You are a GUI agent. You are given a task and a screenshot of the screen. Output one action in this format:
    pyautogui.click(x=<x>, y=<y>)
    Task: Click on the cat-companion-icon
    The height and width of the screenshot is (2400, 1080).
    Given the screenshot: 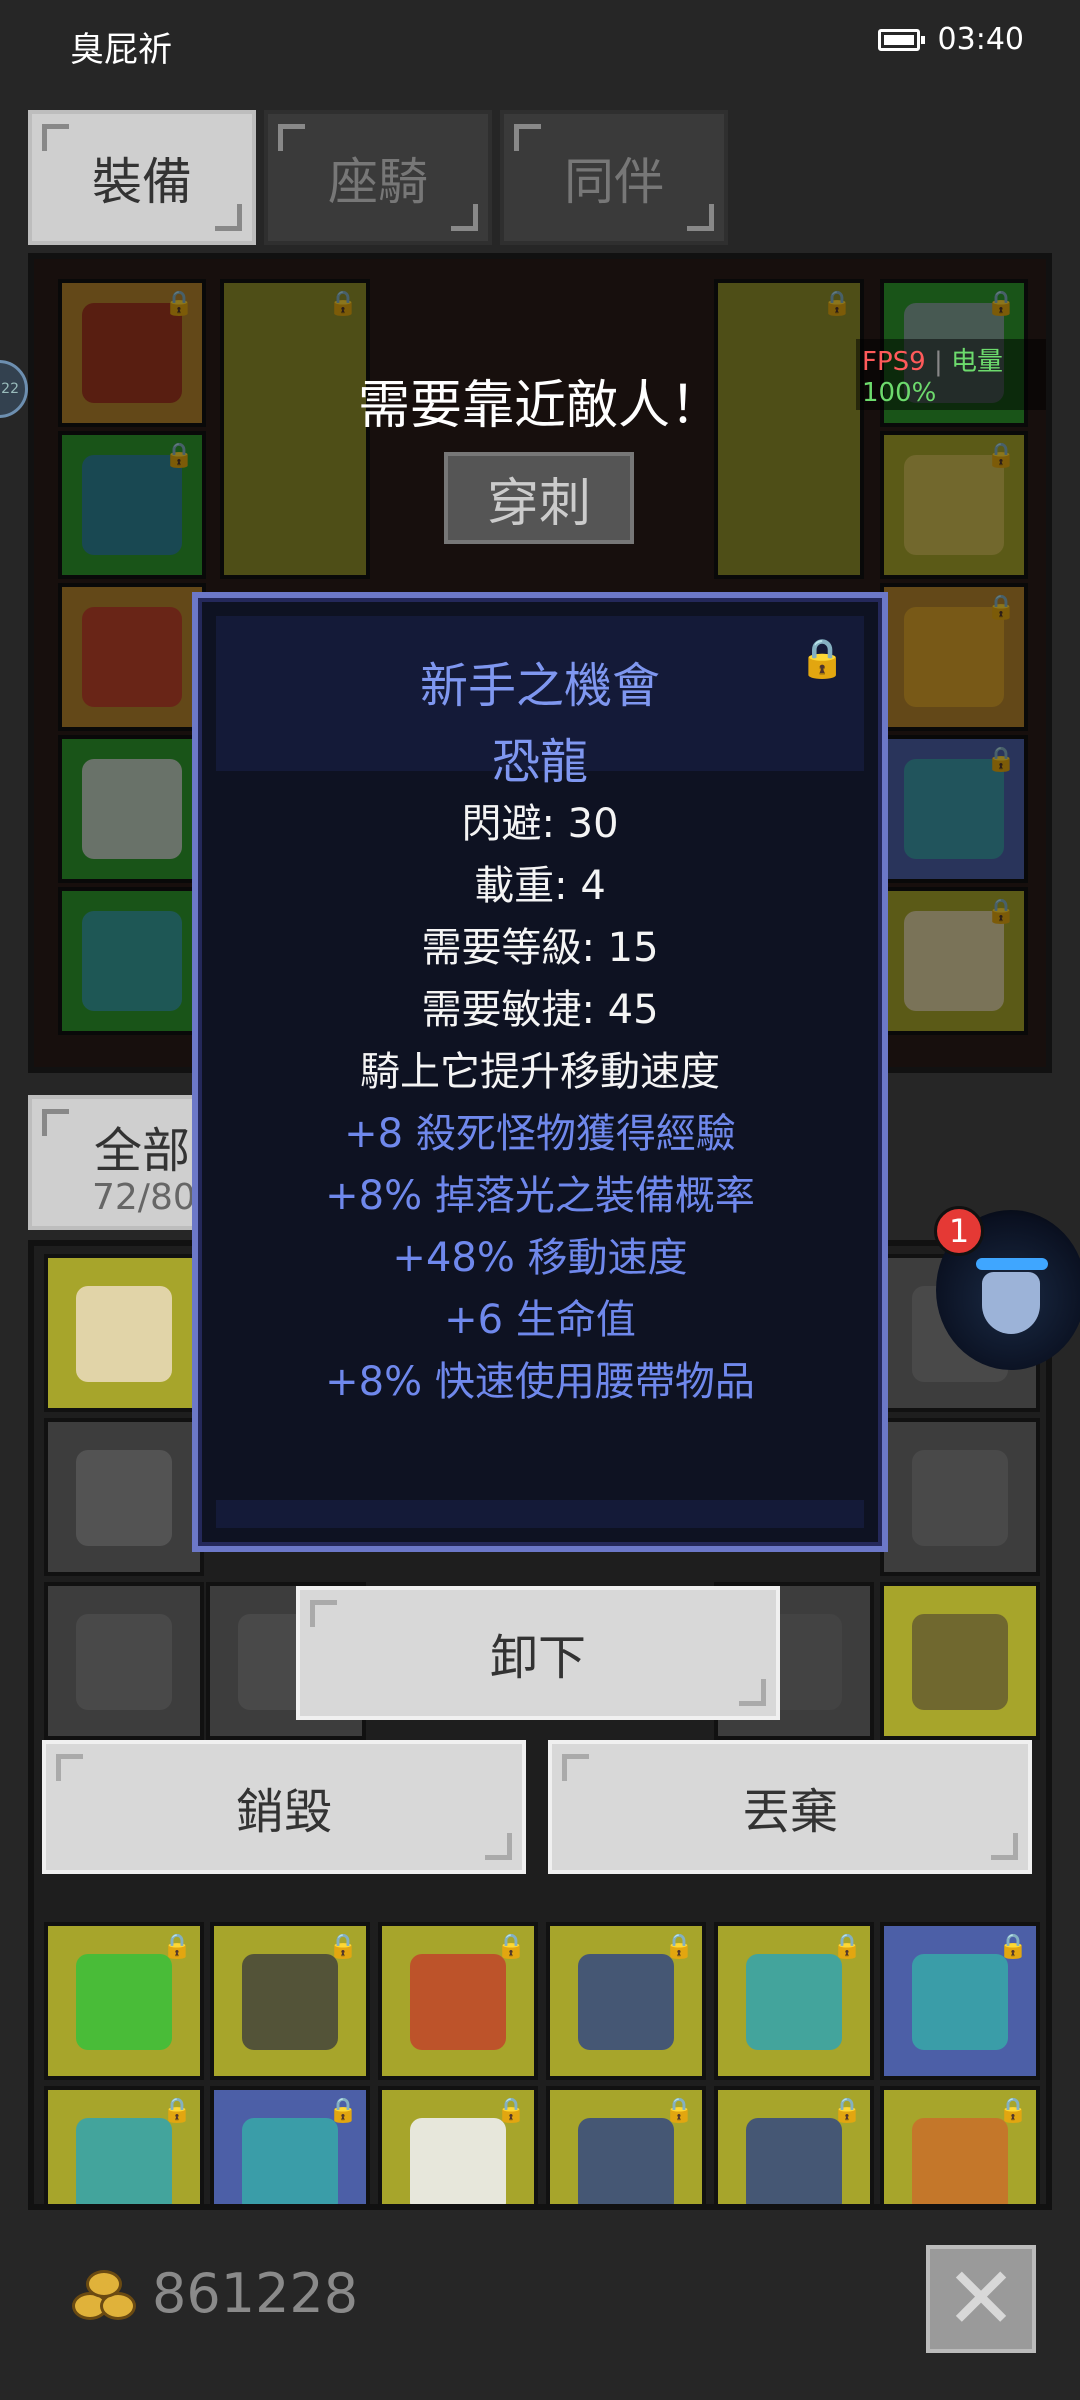 What is the action you would take?
    pyautogui.click(x=124, y=1334)
    